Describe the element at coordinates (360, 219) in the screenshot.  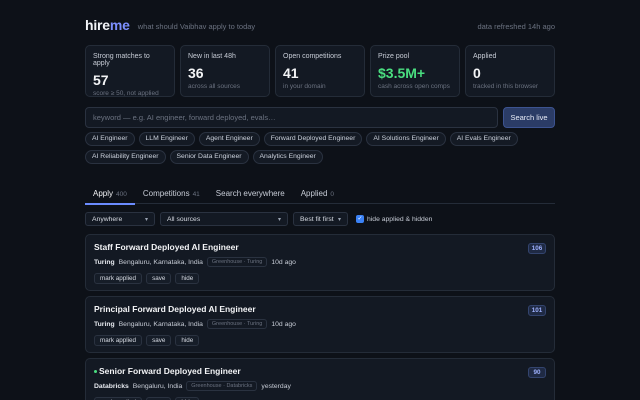
I see `check-icon: ✓` at that location.